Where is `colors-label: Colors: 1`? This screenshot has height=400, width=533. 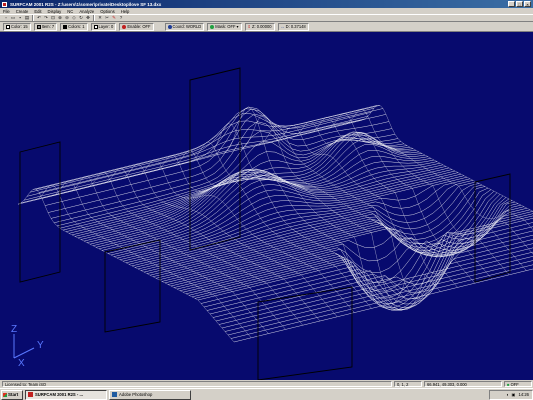
colors-label: Colors: 1 is located at coordinates (76, 26).